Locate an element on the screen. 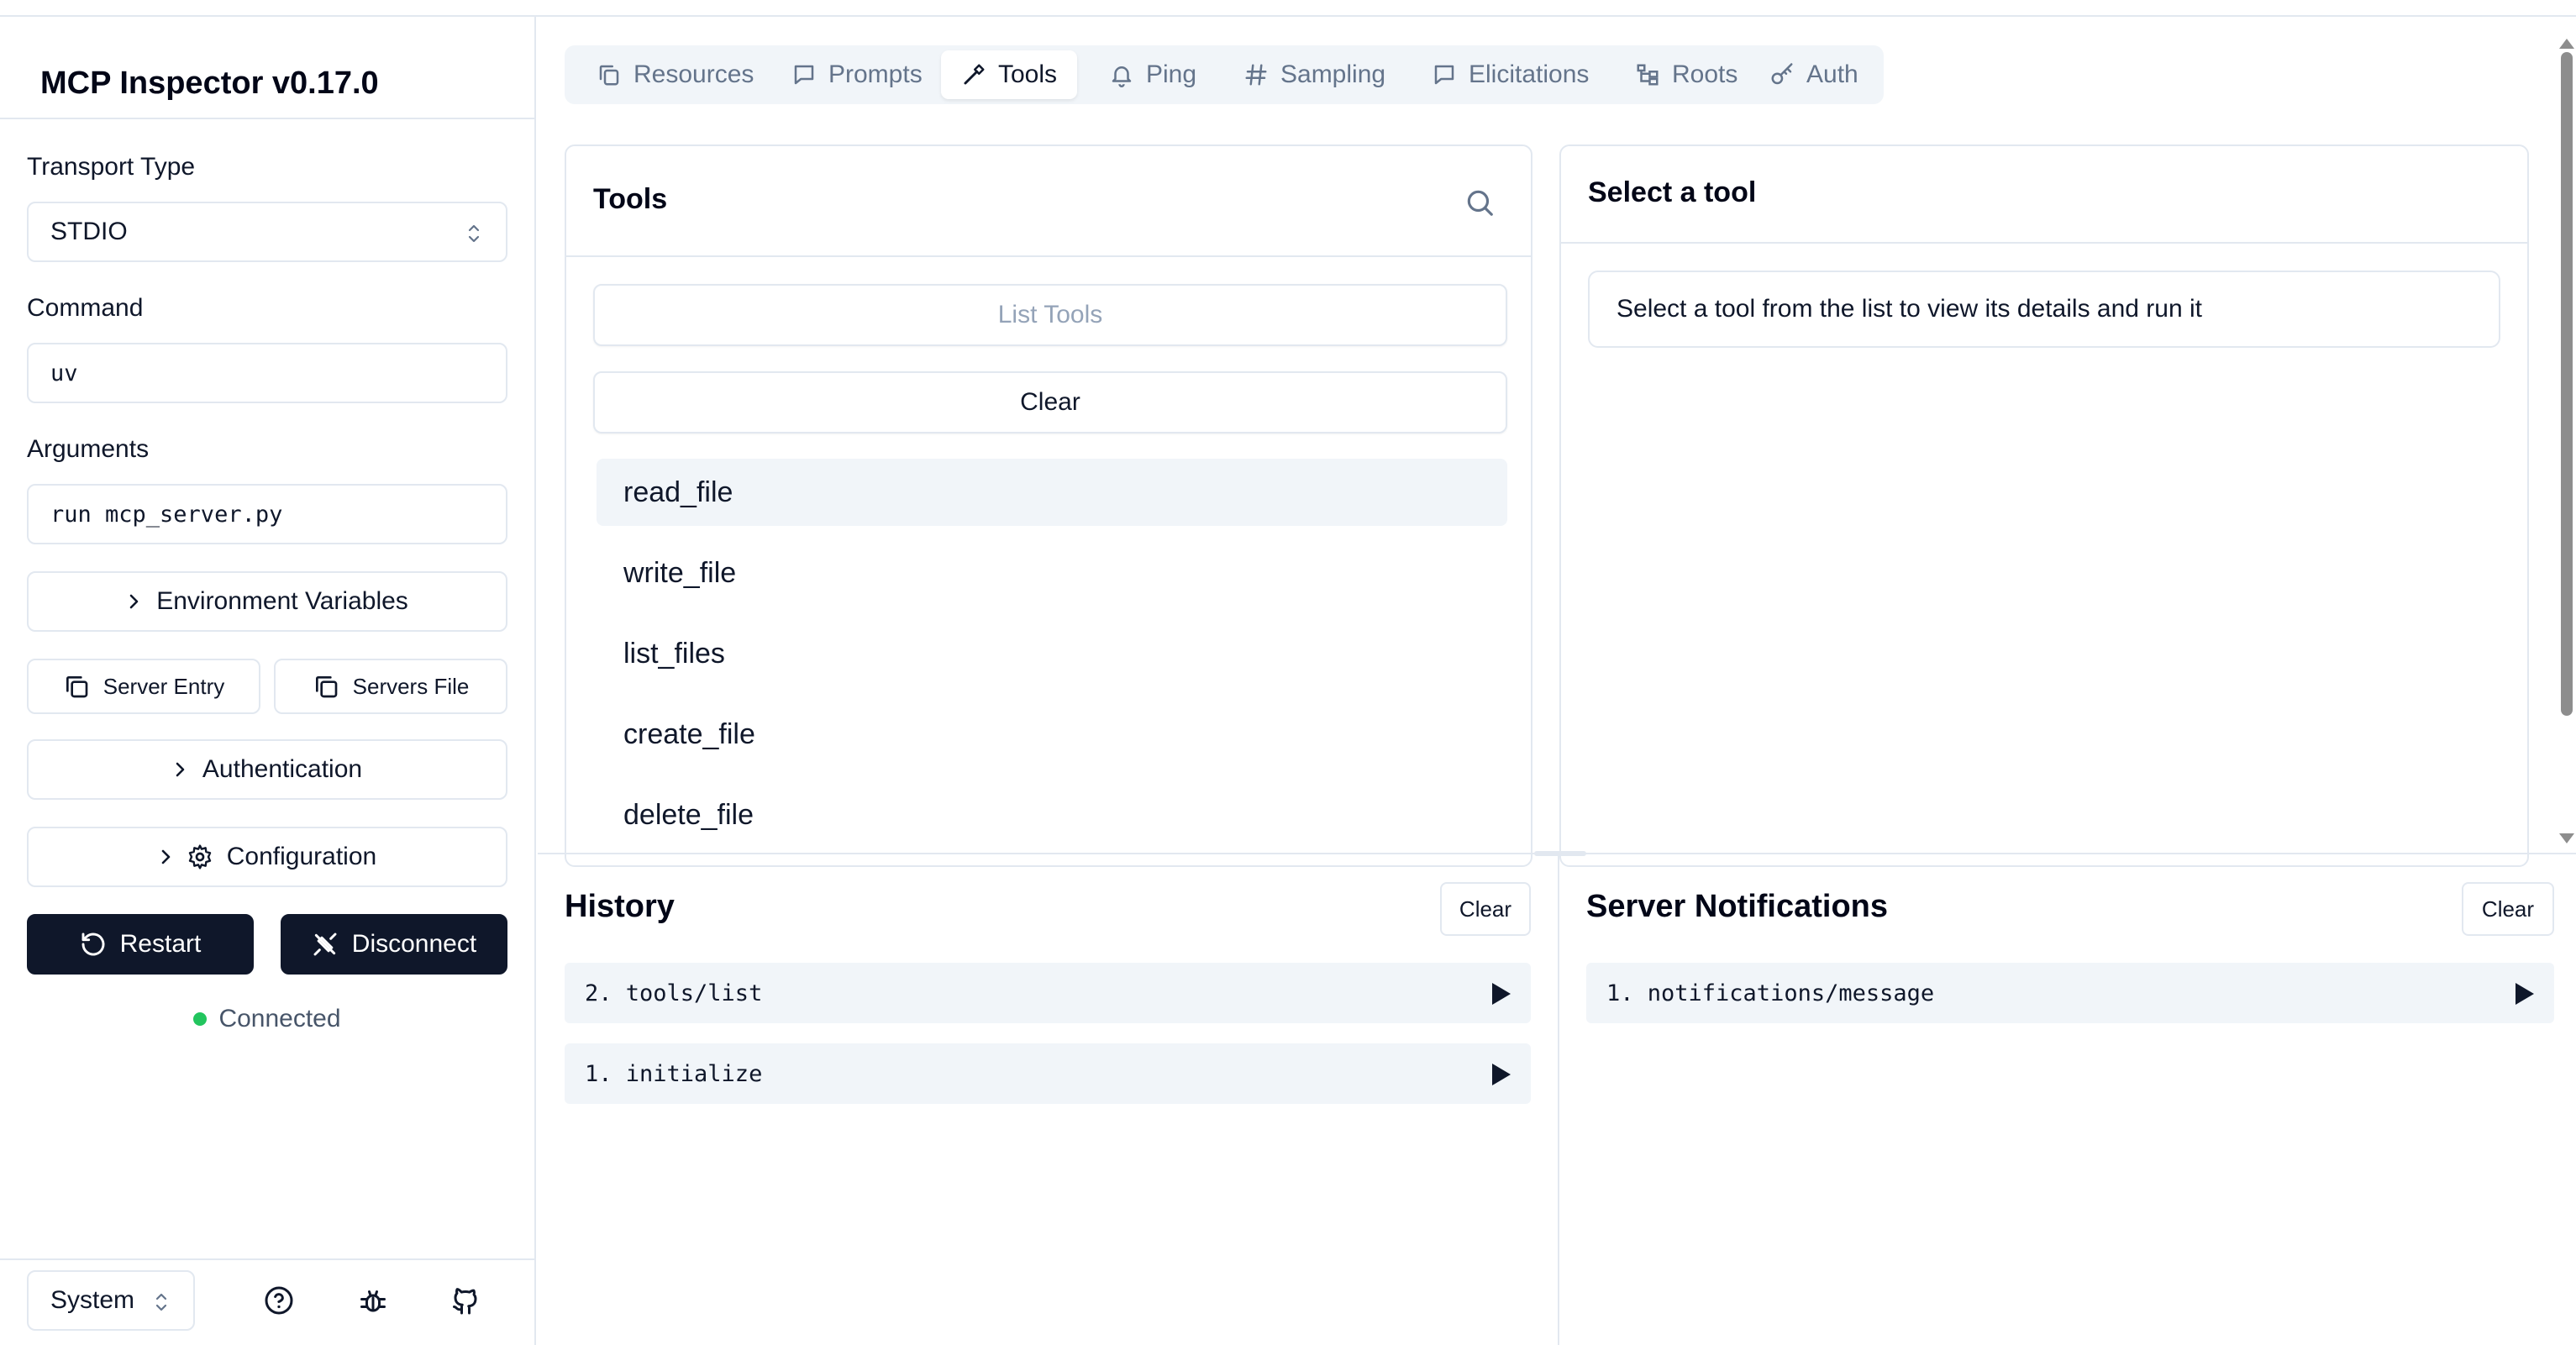 The width and height of the screenshot is (2576, 1345). configuration-button: Configuration is located at coordinates (267, 857).